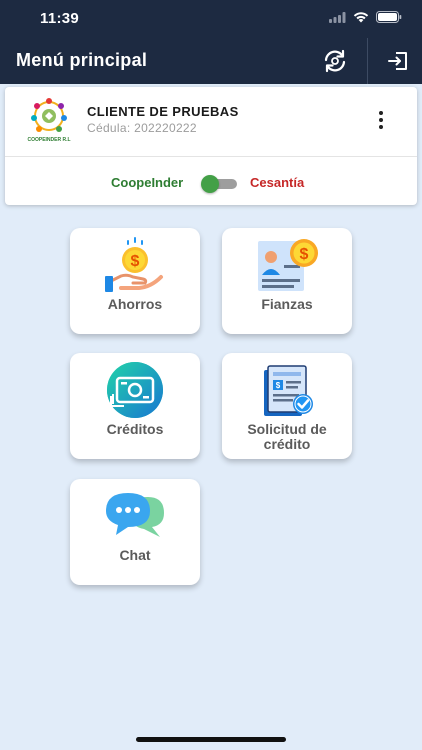  What do you see at coordinates (49, 120) in the screenshot?
I see `coopeinder-logo: COOPEINDER R.L` at bounding box center [49, 120].